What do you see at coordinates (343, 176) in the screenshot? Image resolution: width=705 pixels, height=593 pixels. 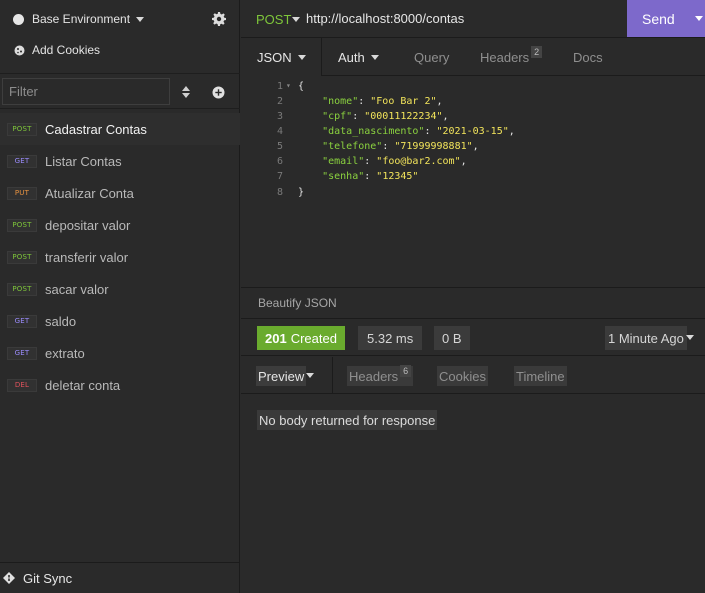 I see `json-key: "senha"` at bounding box center [343, 176].